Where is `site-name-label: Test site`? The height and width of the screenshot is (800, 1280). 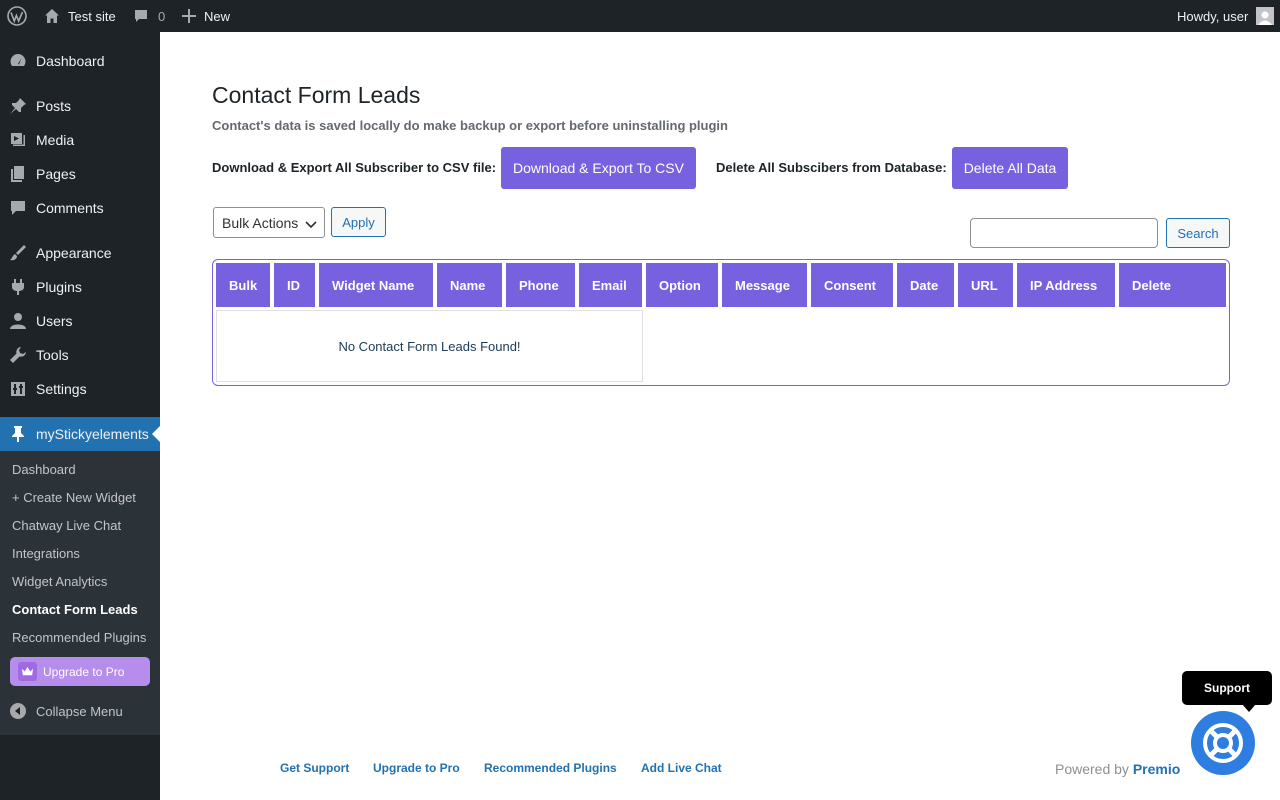 site-name-label: Test site is located at coordinates (92, 16).